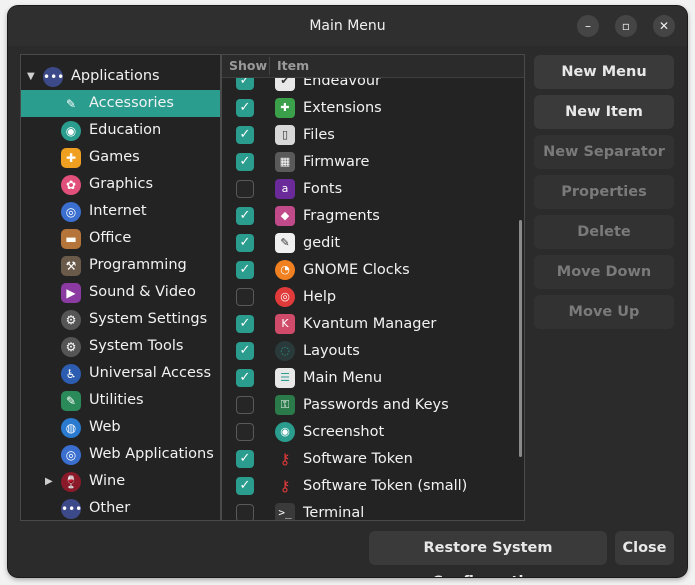  What do you see at coordinates (588, 26) in the screenshot?
I see `minimize-button: –` at bounding box center [588, 26].